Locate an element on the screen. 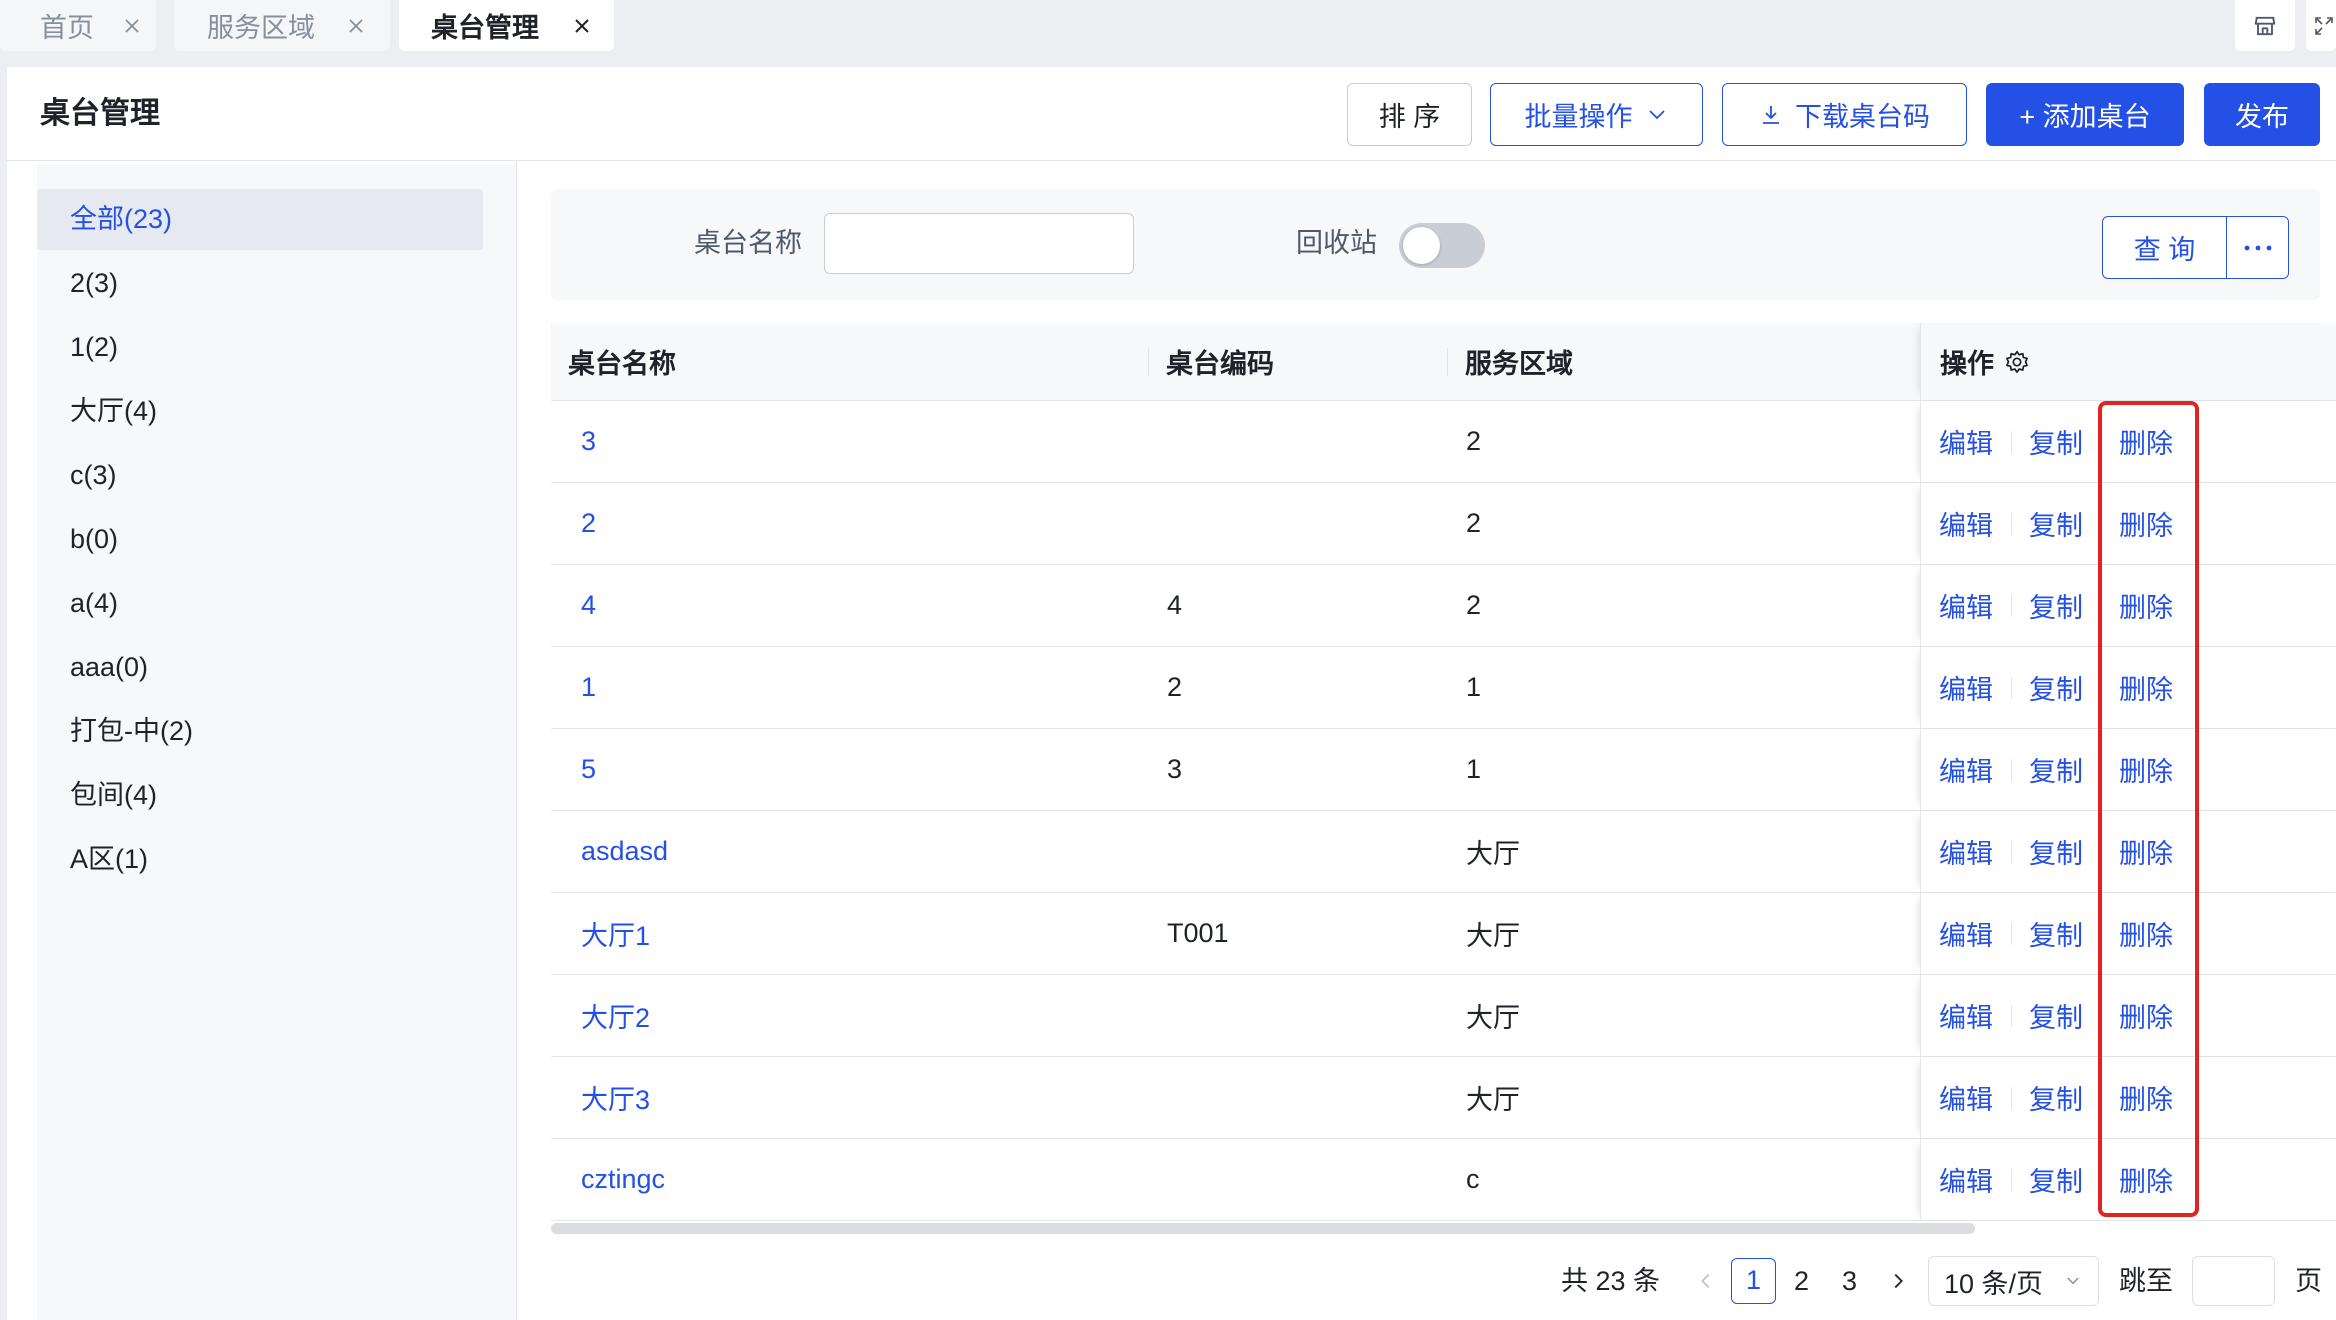 The width and height of the screenshot is (2336, 1320). jump-page-input is located at coordinates (2233, 1281).